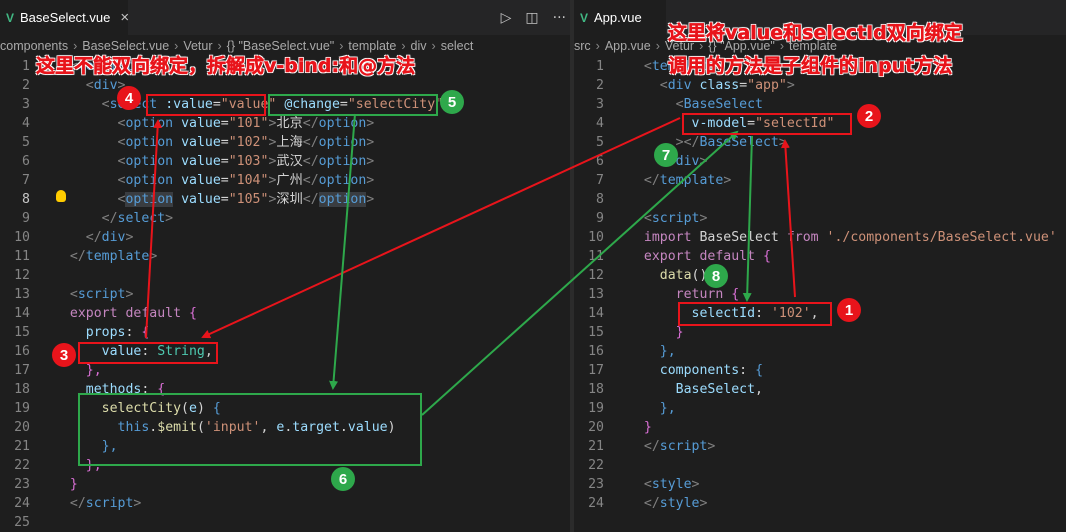  What do you see at coordinates (285, 256) in the screenshot?
I see `code-line: 11 </template>` at bounding box center [285, 256].